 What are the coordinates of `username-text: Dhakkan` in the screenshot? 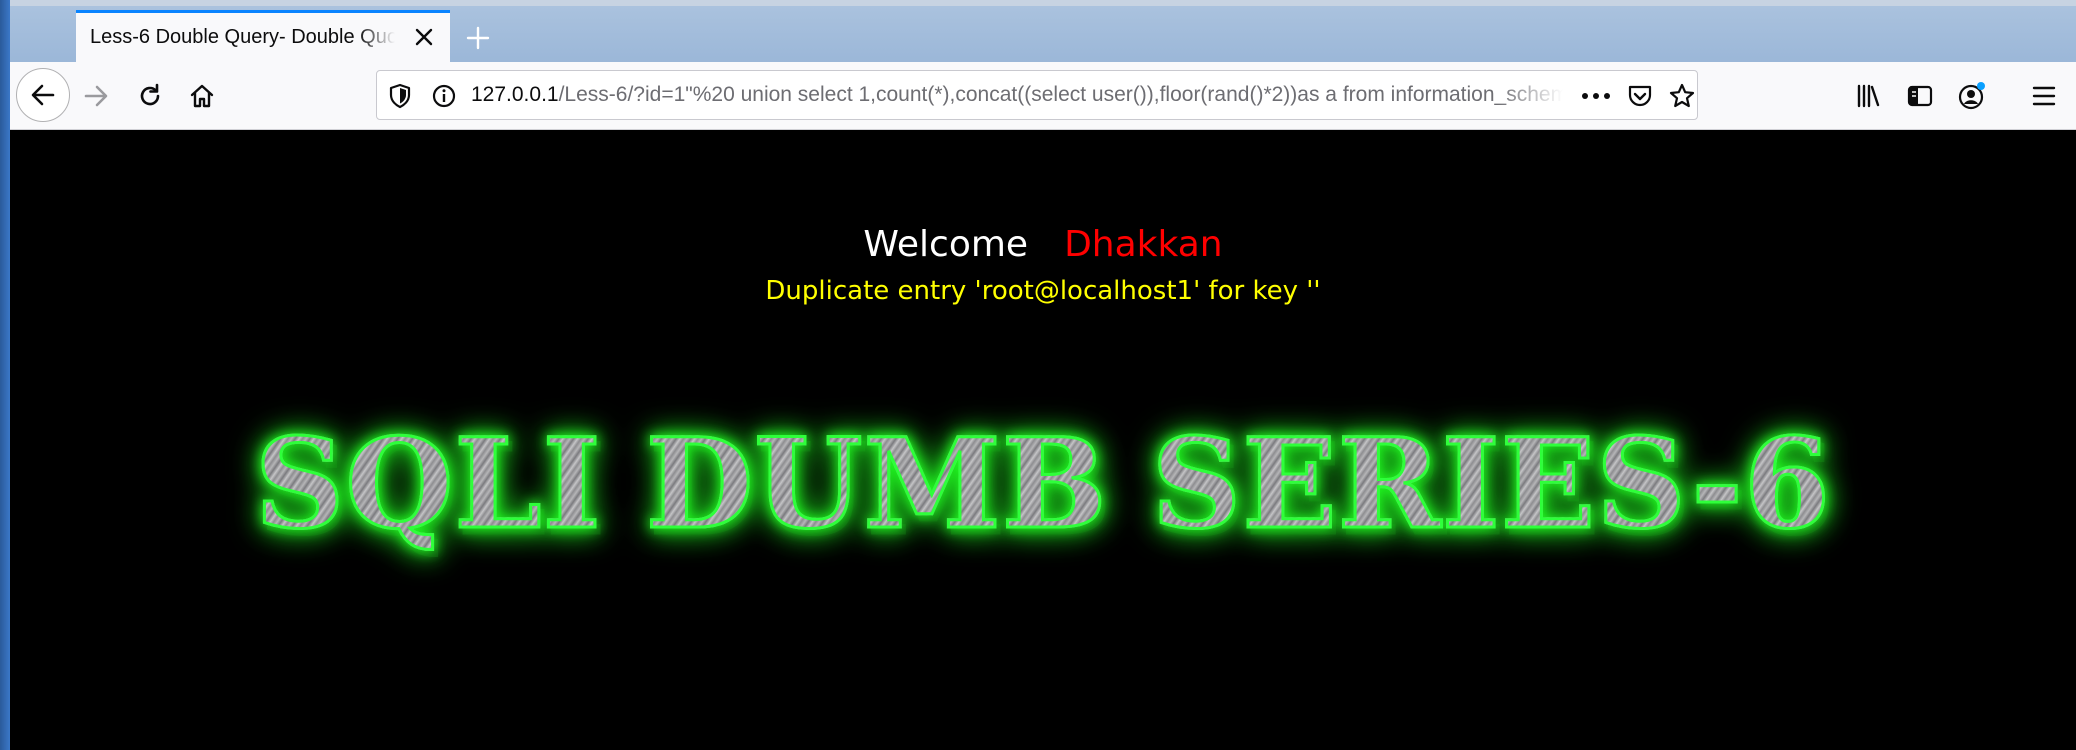 It's located at (1143, 244).